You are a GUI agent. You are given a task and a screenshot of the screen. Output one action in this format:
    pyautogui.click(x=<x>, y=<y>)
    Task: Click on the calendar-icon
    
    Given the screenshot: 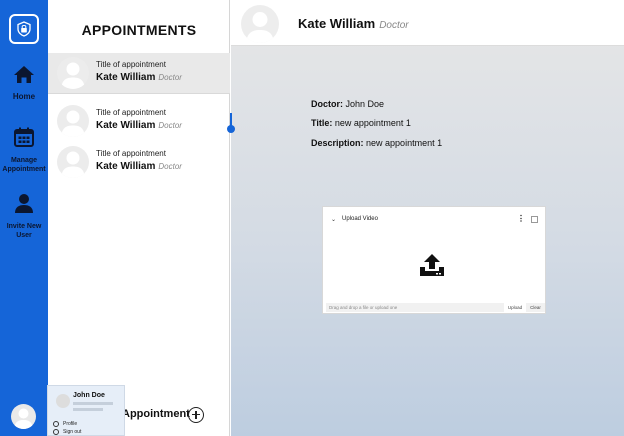 What is the action you would take?
    pyautogui.click(x=24, y=139)
    